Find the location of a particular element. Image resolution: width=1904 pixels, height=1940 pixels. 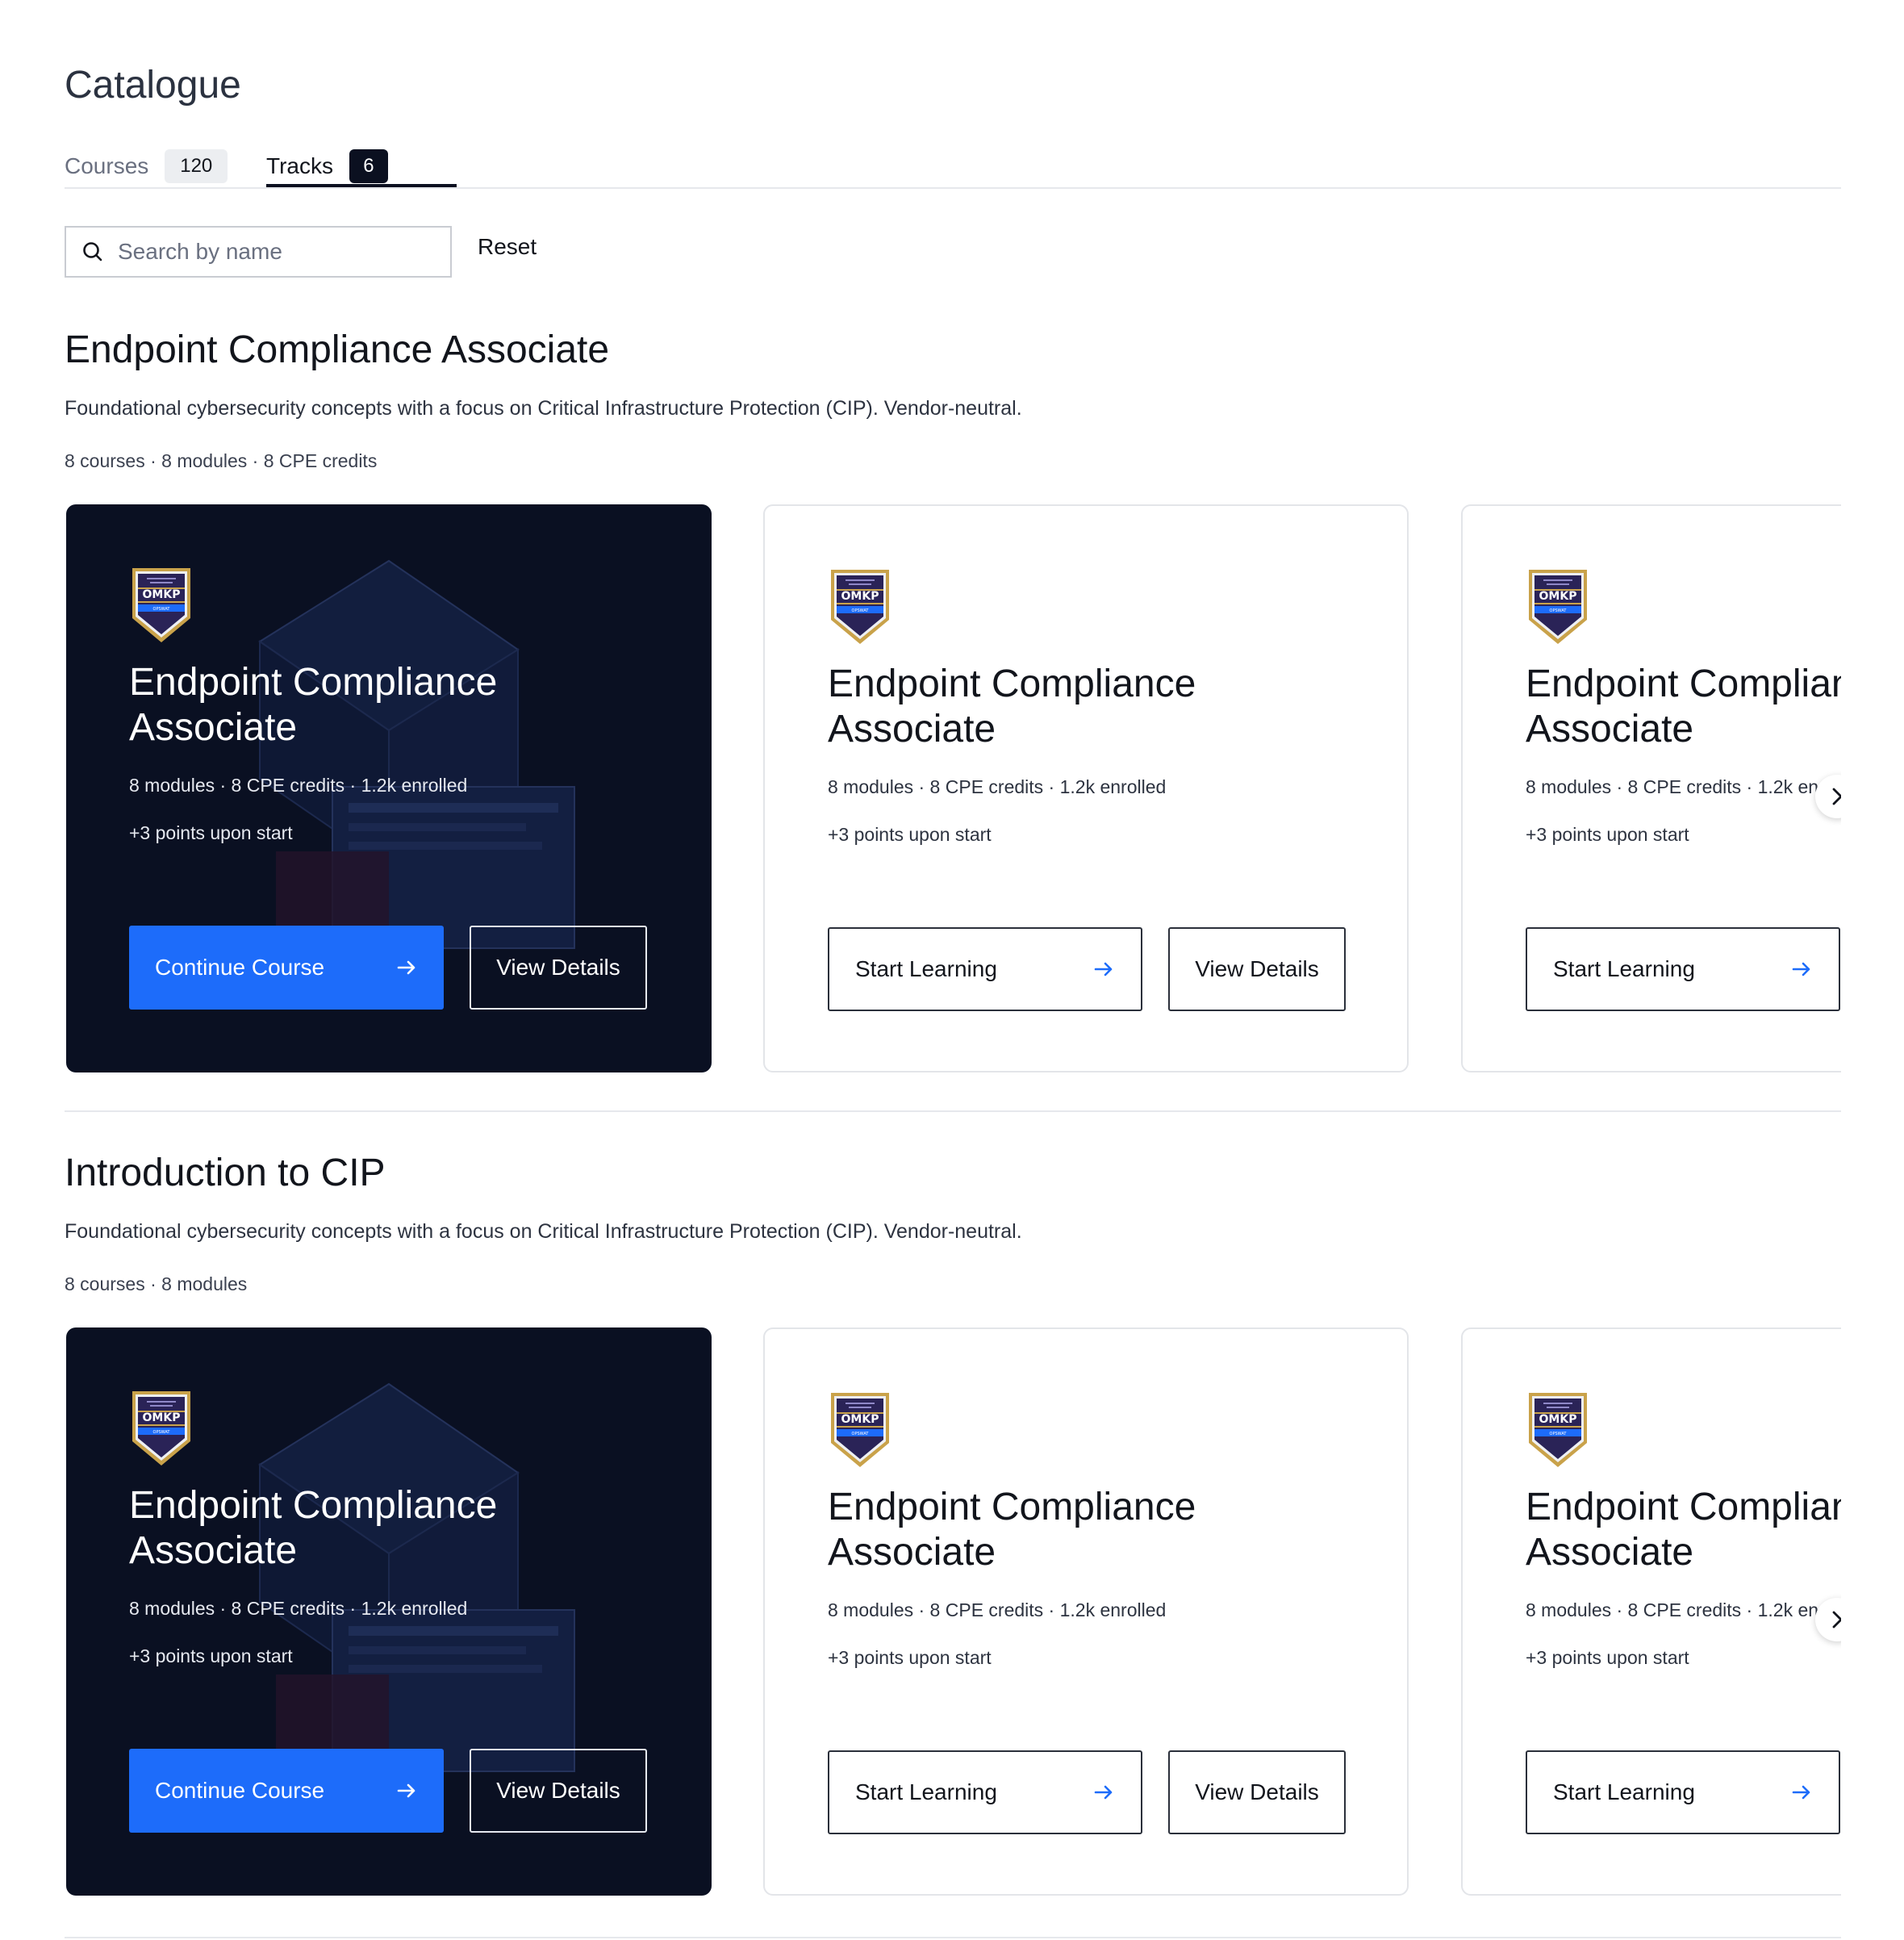

search-icon is located at coordinates (92, 251).